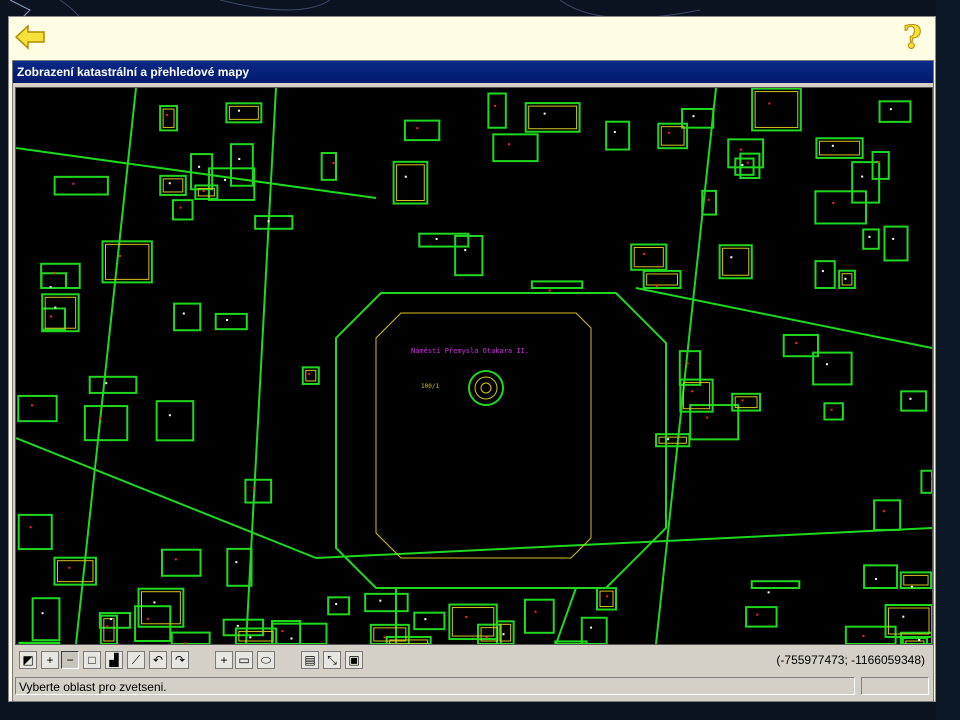 The height and width of the screenshot is (720, 960). I want to click on pan-crosshair-button: +, so click(224, 660).